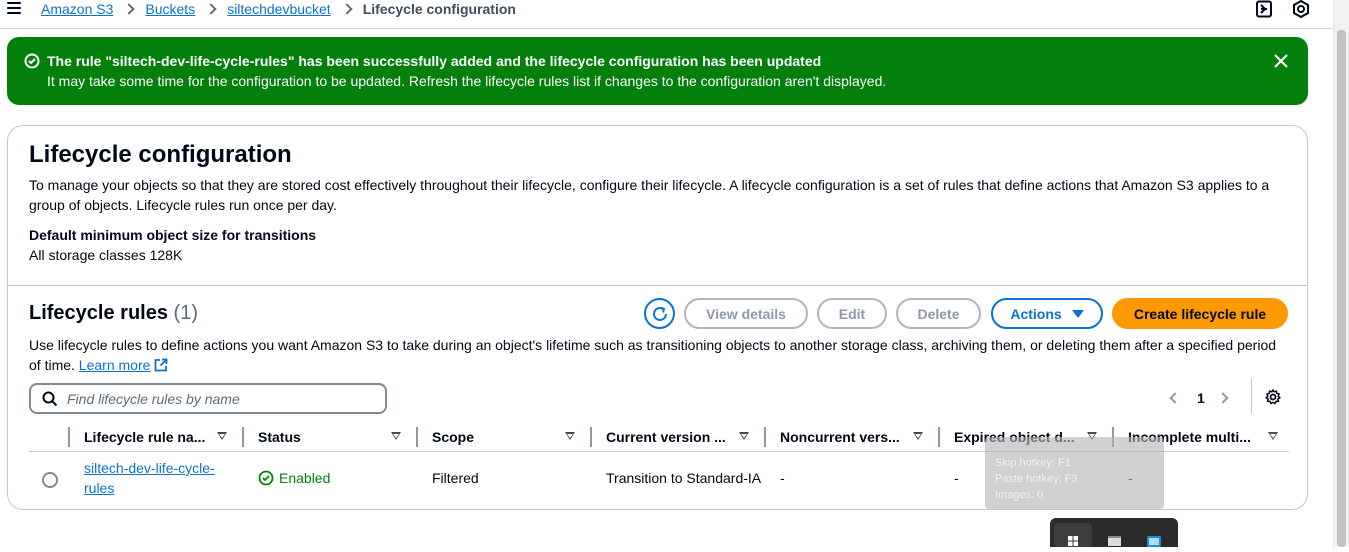 Image resolution: width=1349 pixels, height=552 pixels. I want to click on view-details-button: View details, so click(746, 313).